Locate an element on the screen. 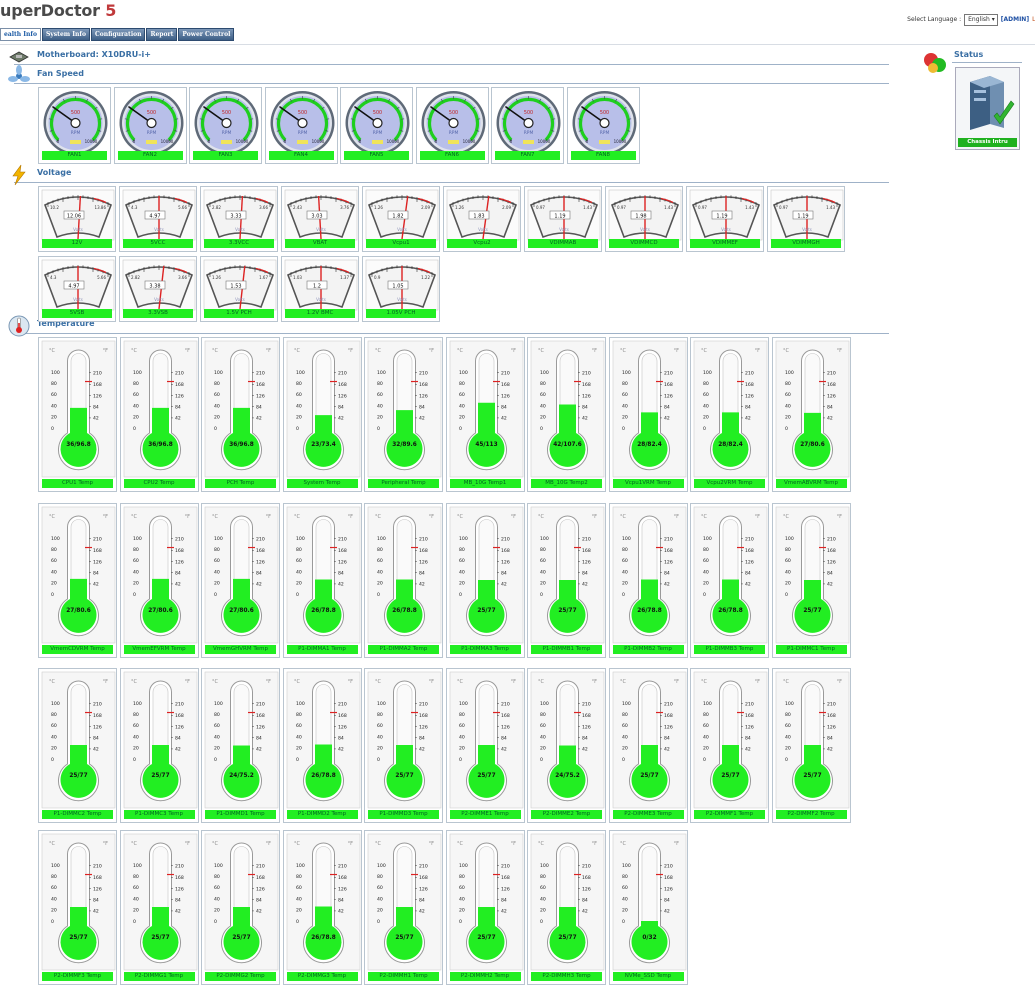 The width and height of the screenshot is (1035, 990). tab-system-info: System Info is located at coordinates (66, 34).